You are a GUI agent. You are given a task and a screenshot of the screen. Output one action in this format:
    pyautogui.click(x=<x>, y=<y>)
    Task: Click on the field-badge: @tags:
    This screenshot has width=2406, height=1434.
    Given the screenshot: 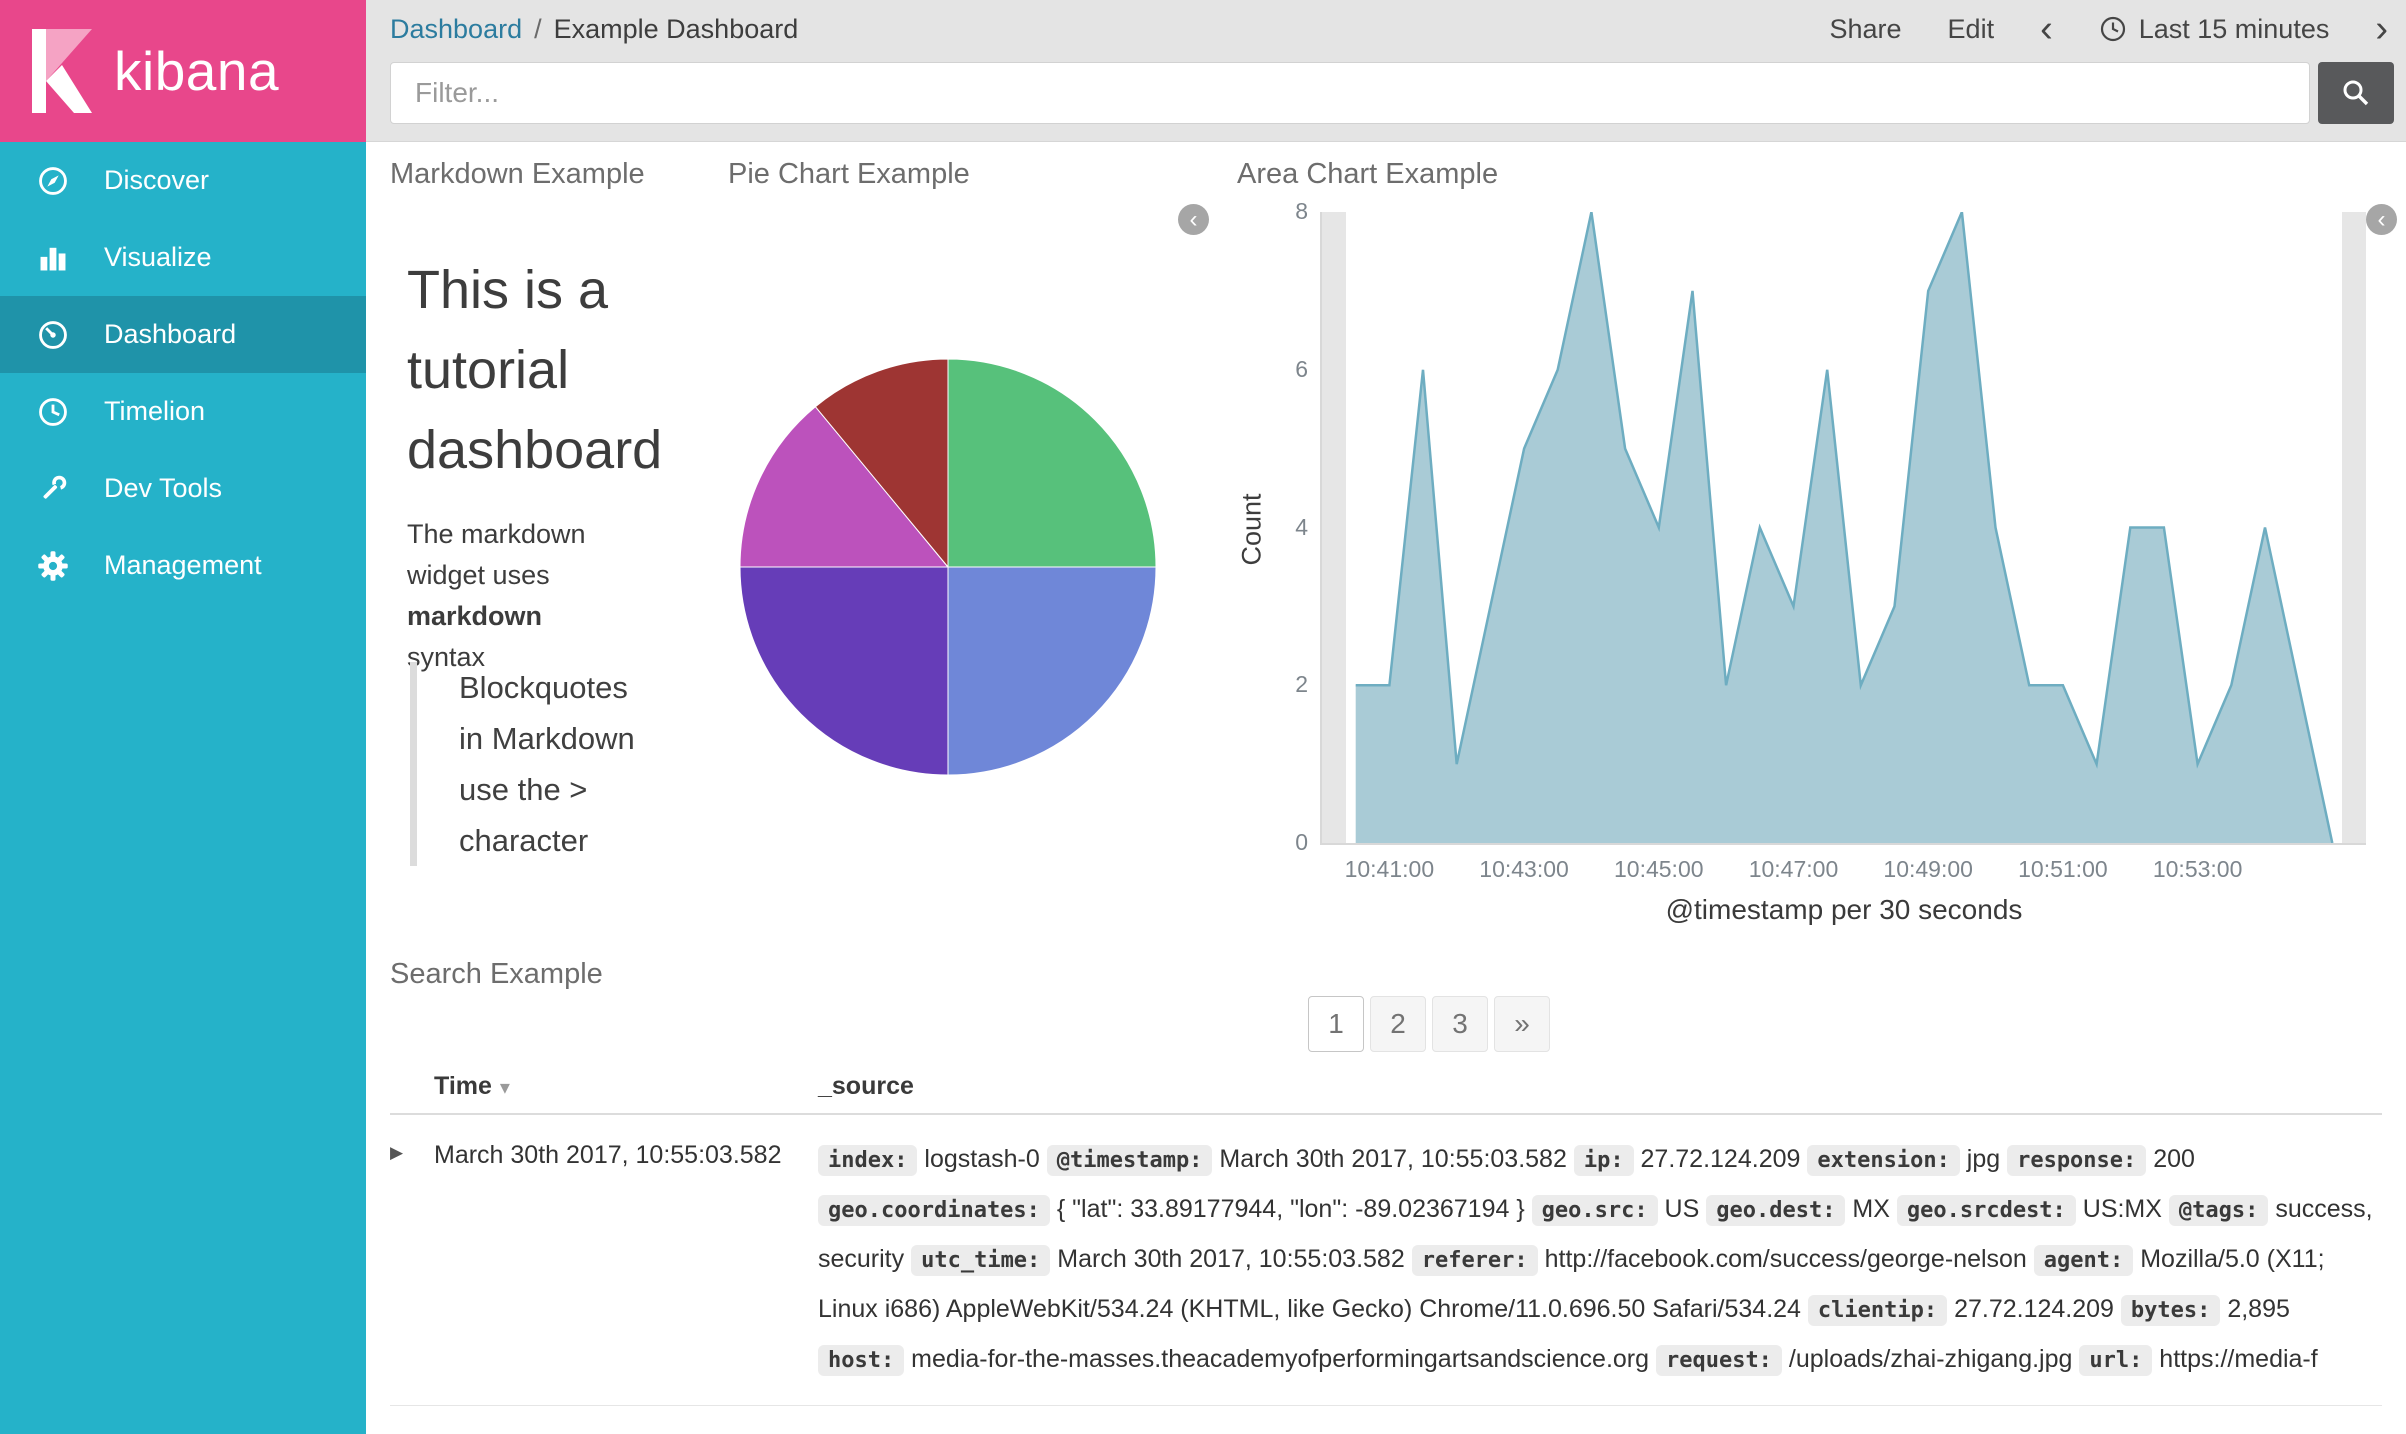 What is the action you would take?
    pyautogui.click(x=2218, y=1210)
    